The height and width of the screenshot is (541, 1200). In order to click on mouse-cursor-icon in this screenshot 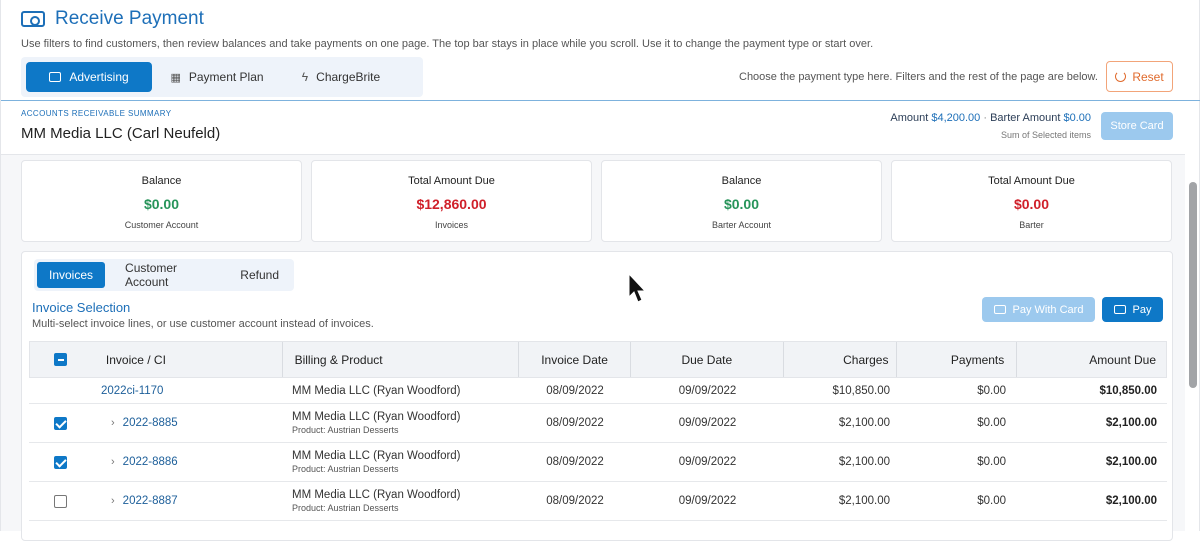, I will do `click(637, 288)`.